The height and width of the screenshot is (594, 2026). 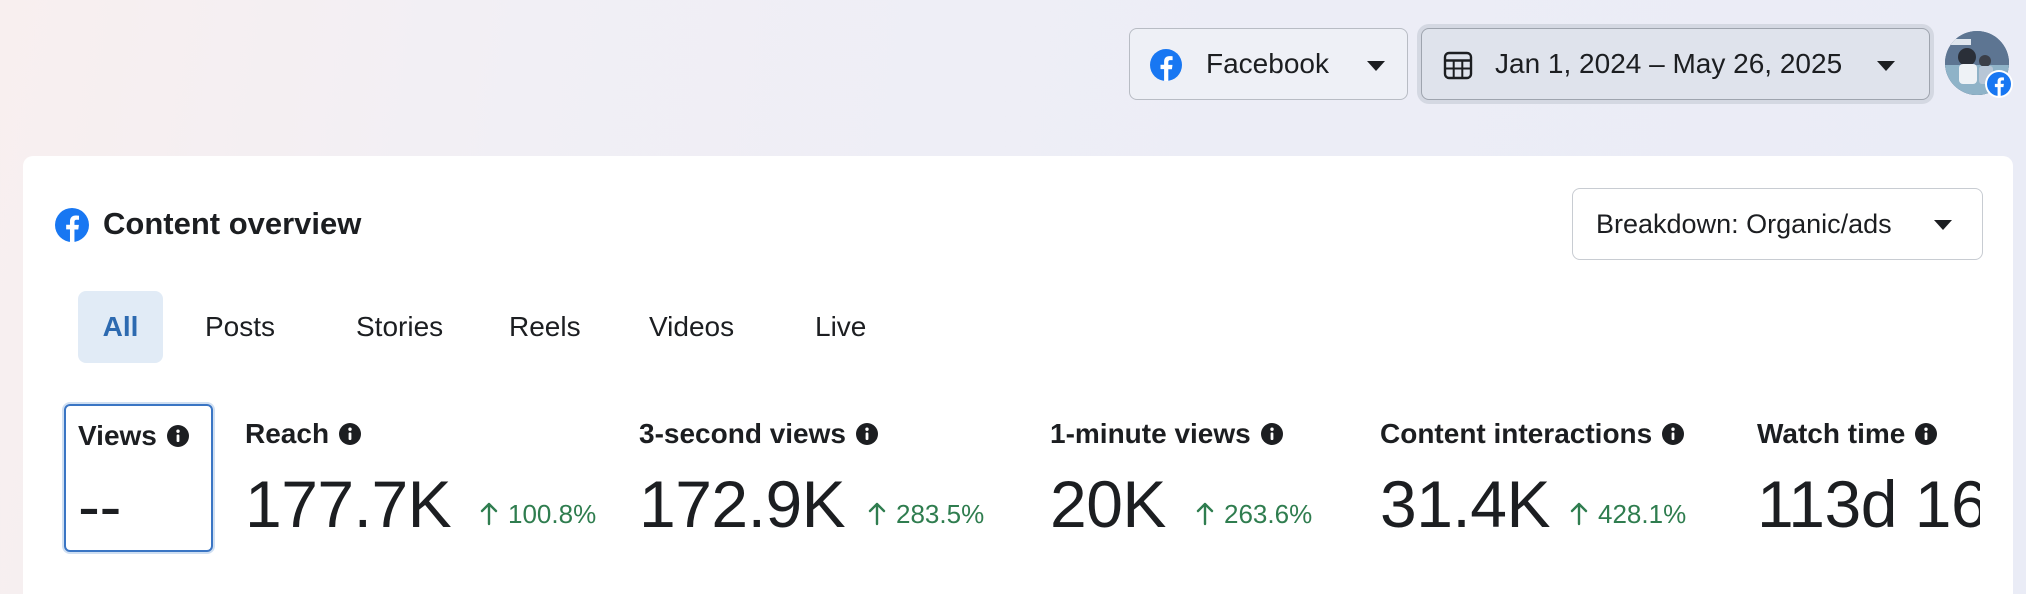 I want to click on tab-posts: Posts, so click(x=240, y=327).